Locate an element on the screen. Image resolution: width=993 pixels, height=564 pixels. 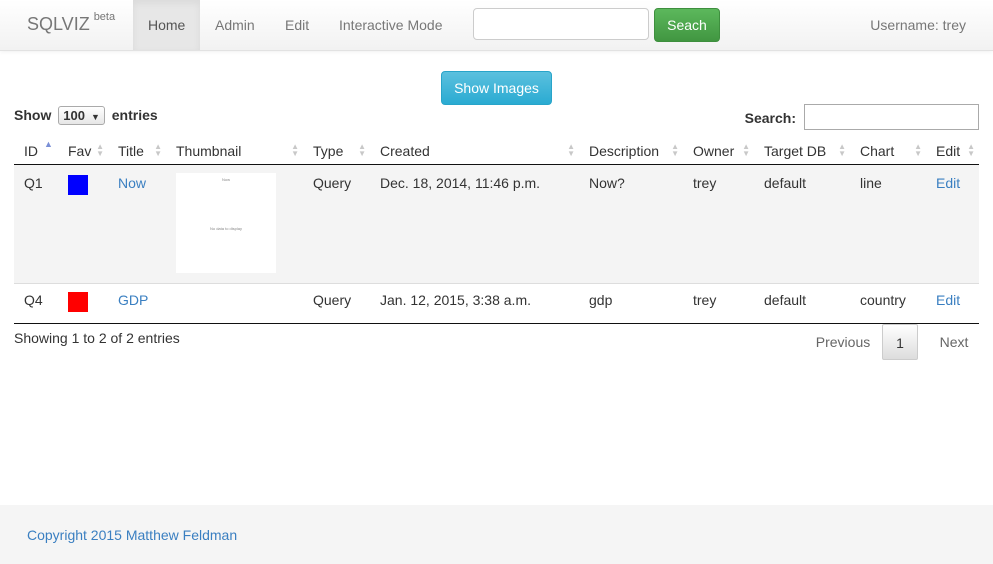
cell-thumbnail: Now No data to display is located at coordinates (234, 224).